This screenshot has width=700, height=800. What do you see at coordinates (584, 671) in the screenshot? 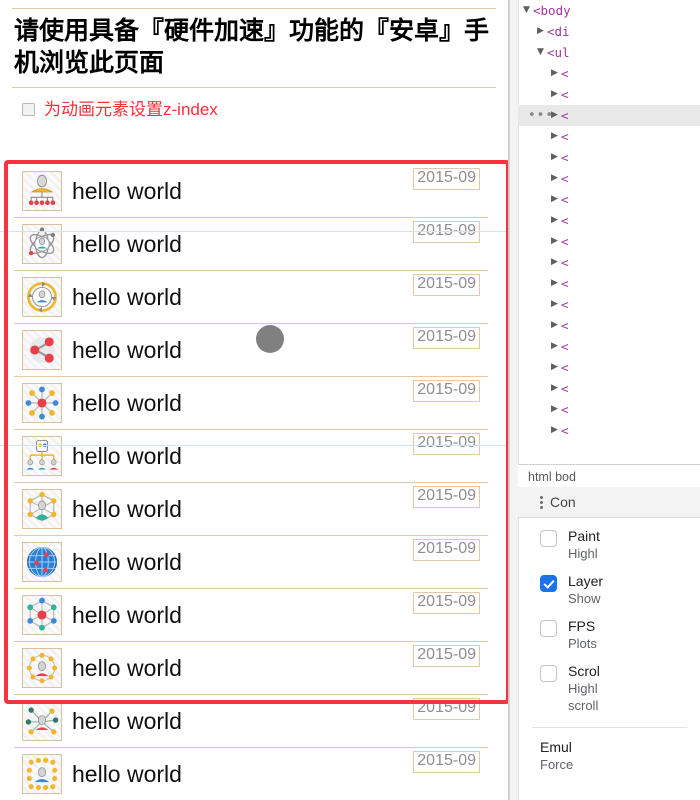
I see `rendering-option-label: Scrol` at bounding box center [584, 671].